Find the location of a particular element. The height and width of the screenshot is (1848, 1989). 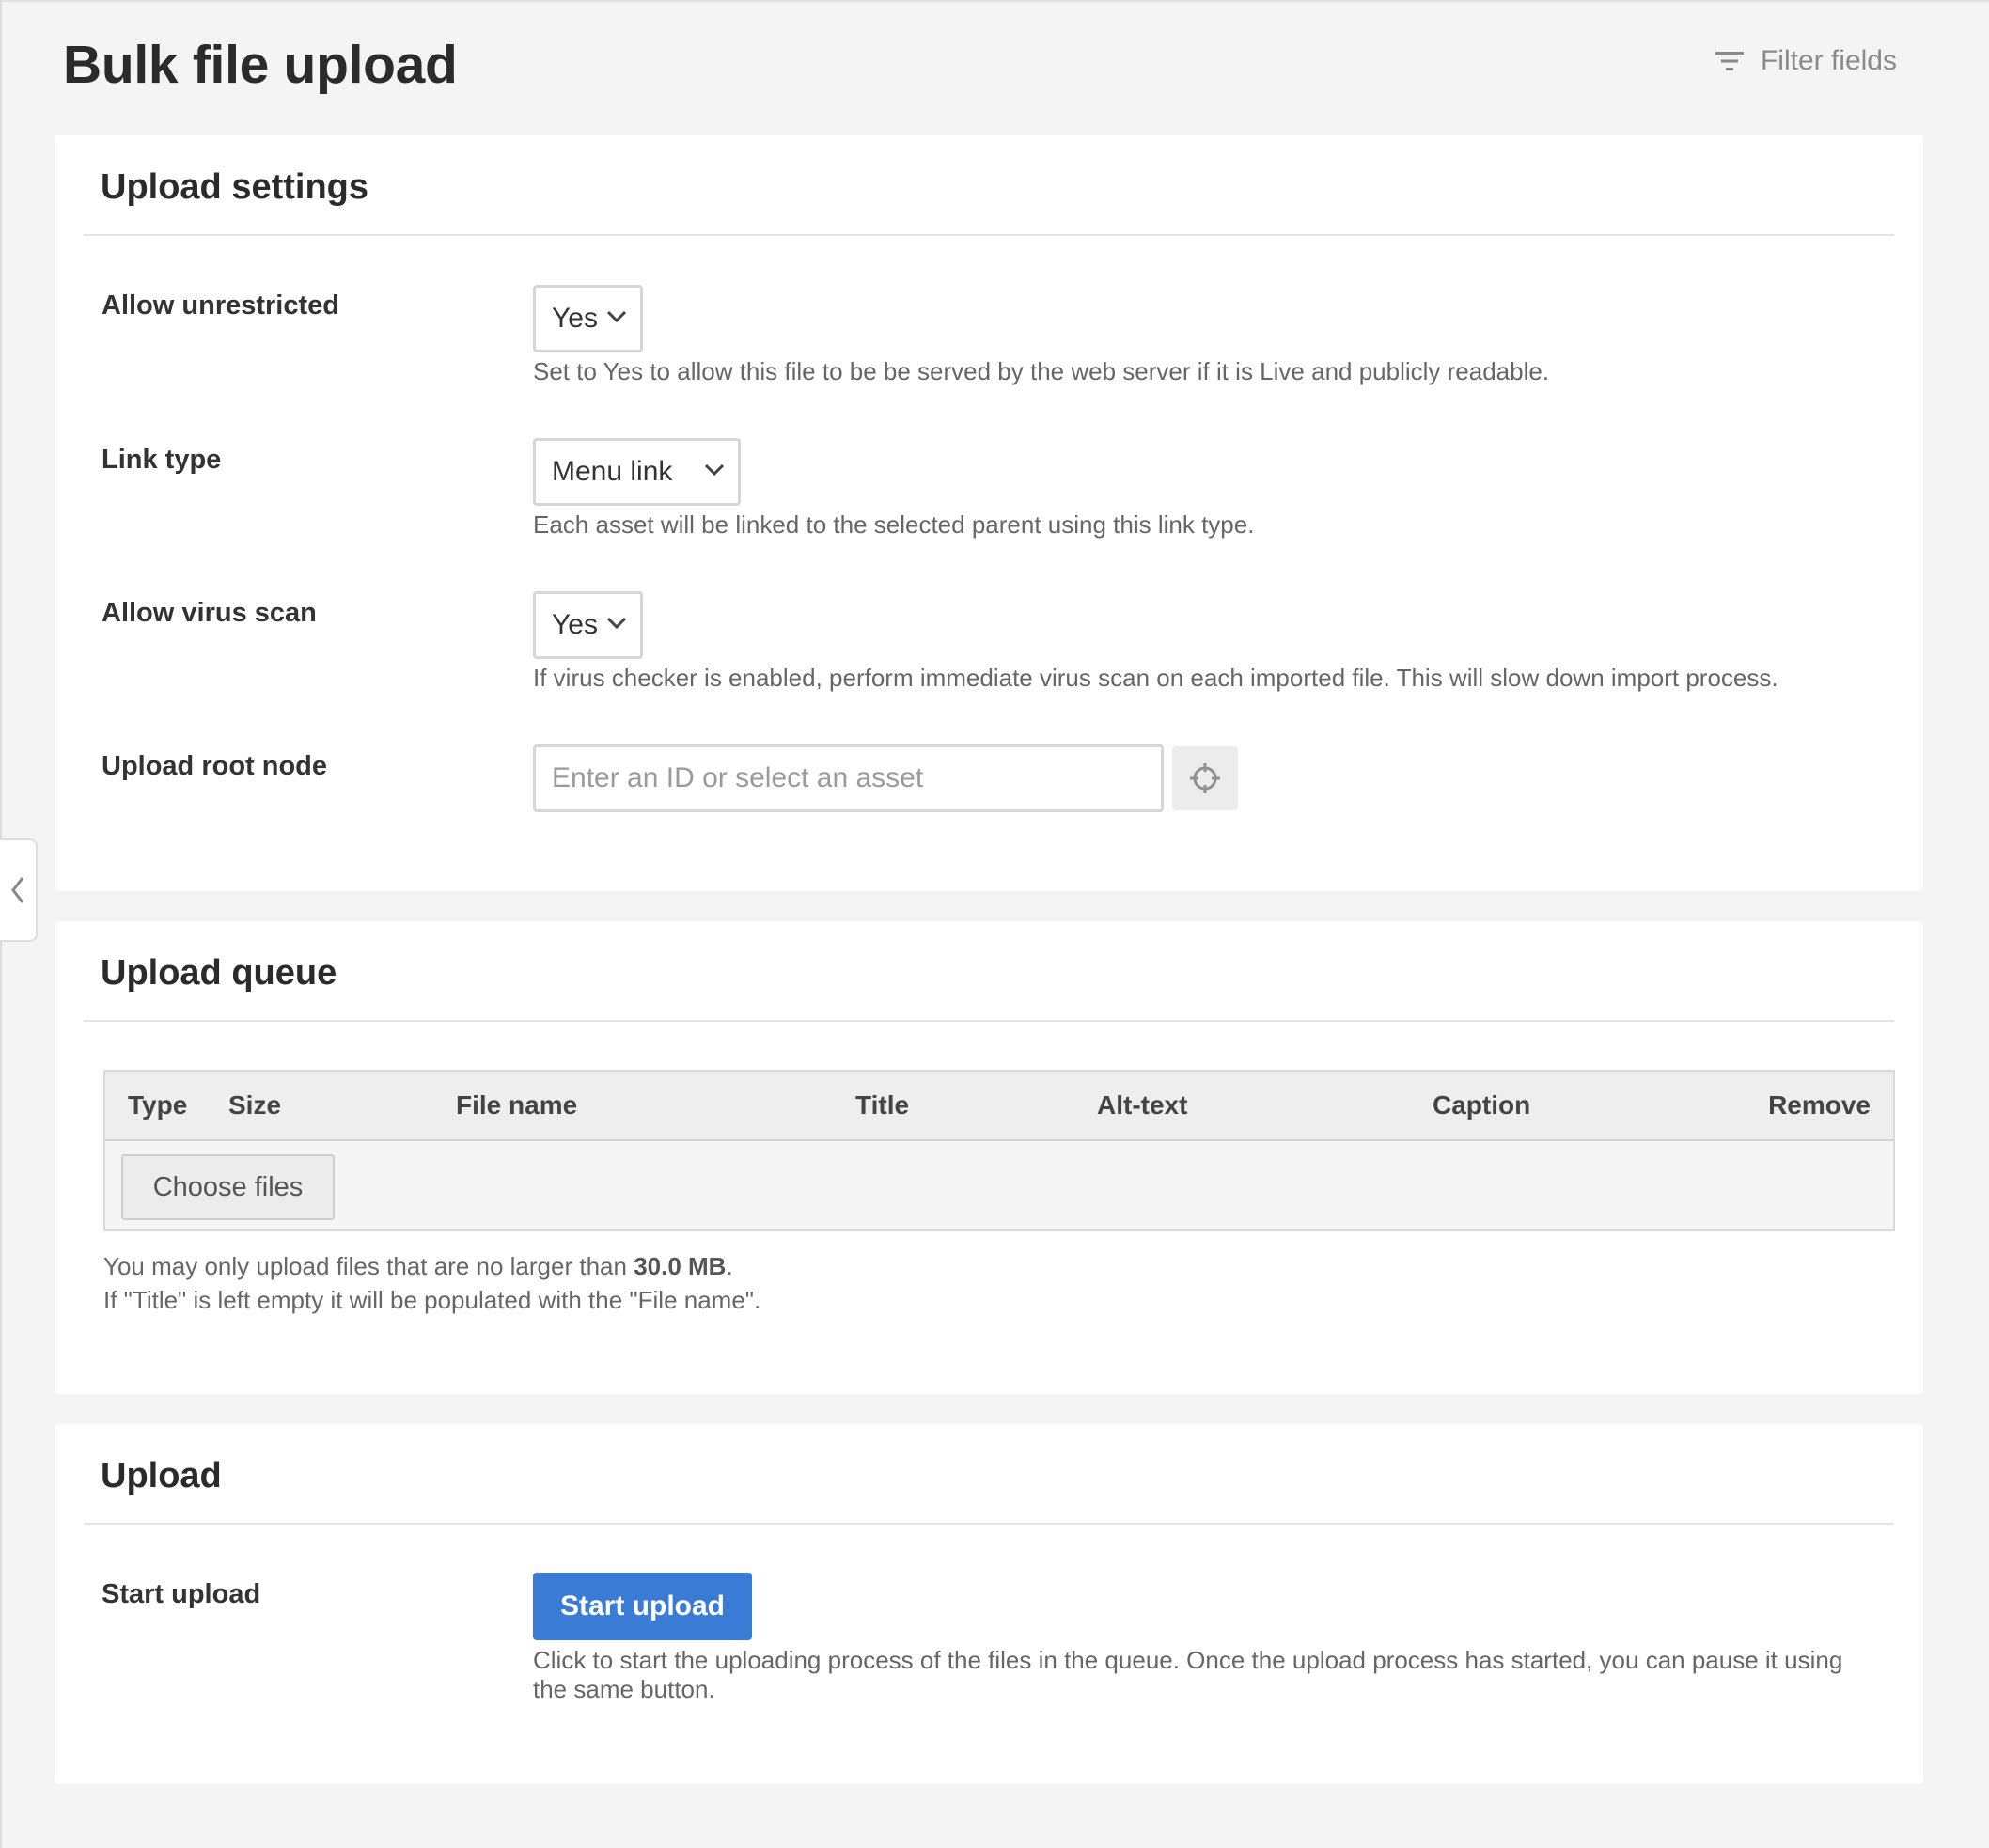

column-header-remove: Remove is located at coordinates (1819, 1105).